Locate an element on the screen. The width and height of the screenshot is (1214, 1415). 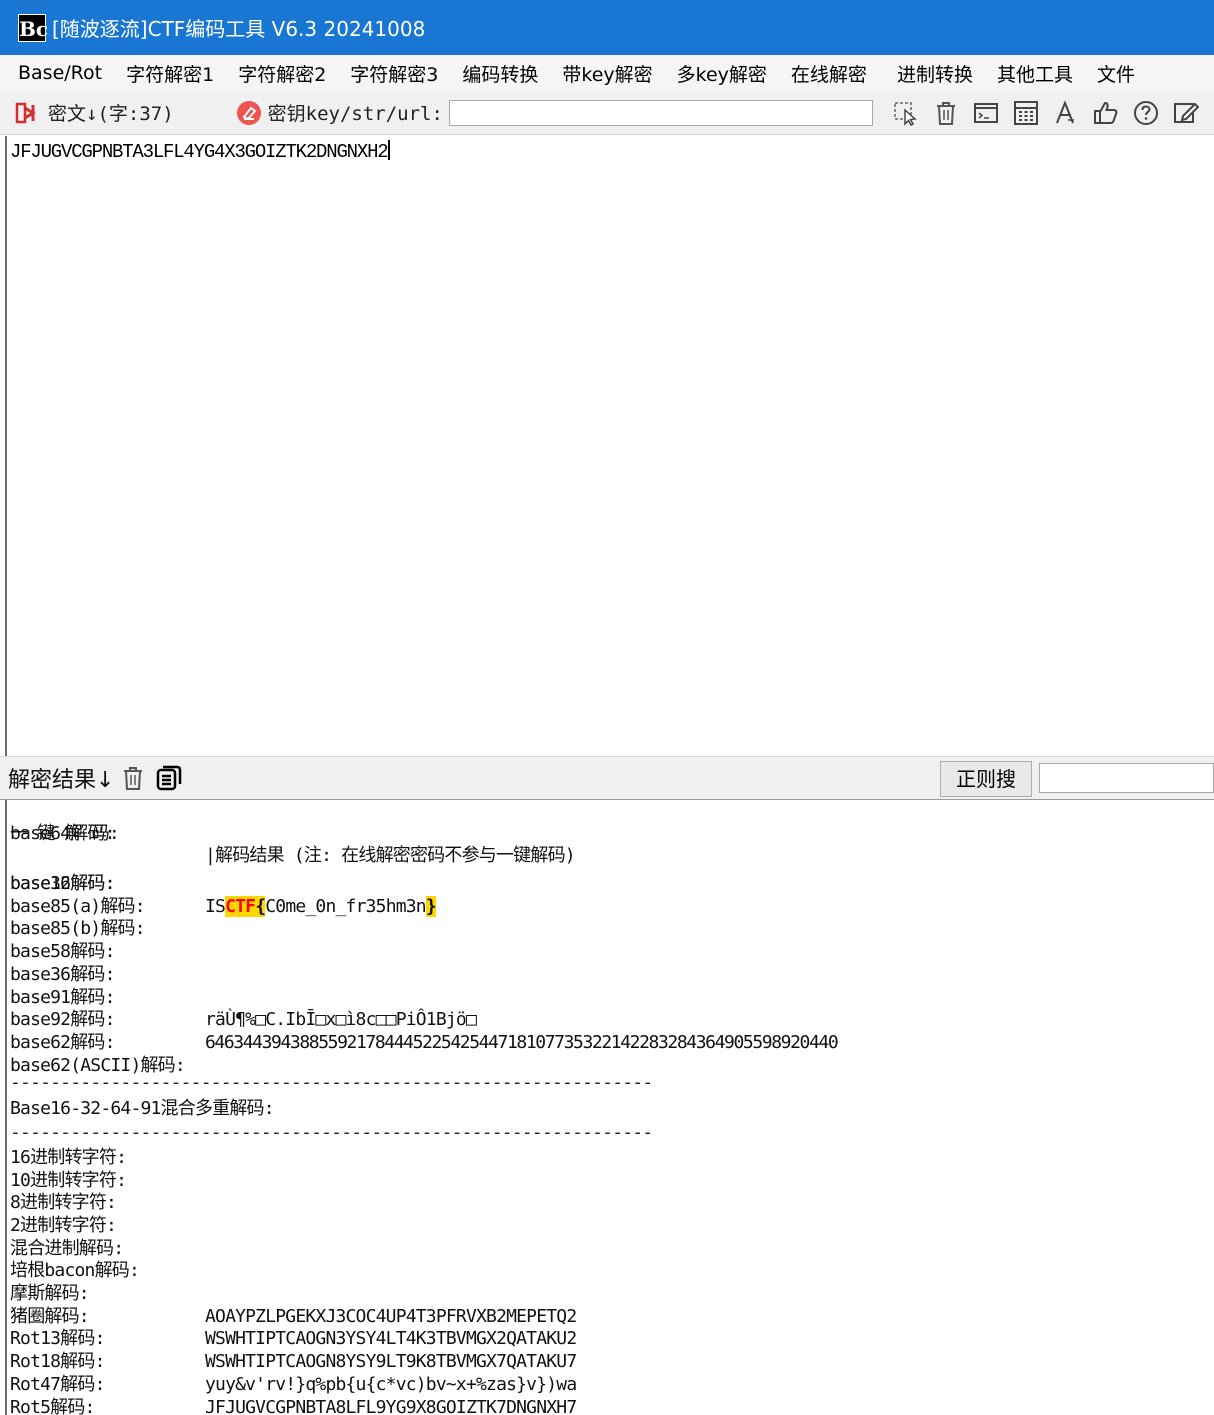
base58-label: base58解码: is located at coordinates (62, 952).